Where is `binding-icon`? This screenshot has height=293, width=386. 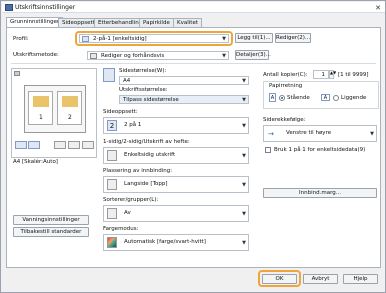 binding-icon is located at coordinates (112, 184).